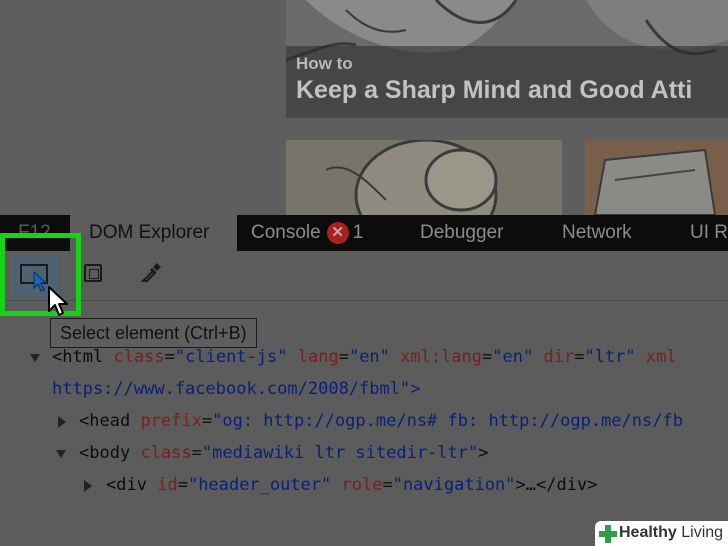 Image resolution: width=728 pixels, height=546 pixels. What do you see at coordinates (93, 273) in the screenshot?
I see `box-outline-icon` at bounding box center [93, 273].